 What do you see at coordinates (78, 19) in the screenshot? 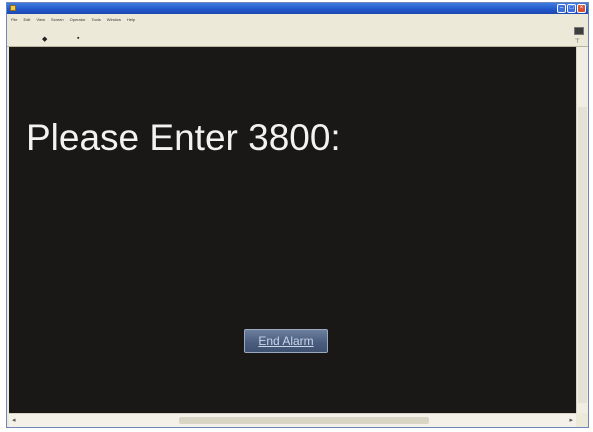
I see `menu-operator: Operator` at bounding box center [78, 19].